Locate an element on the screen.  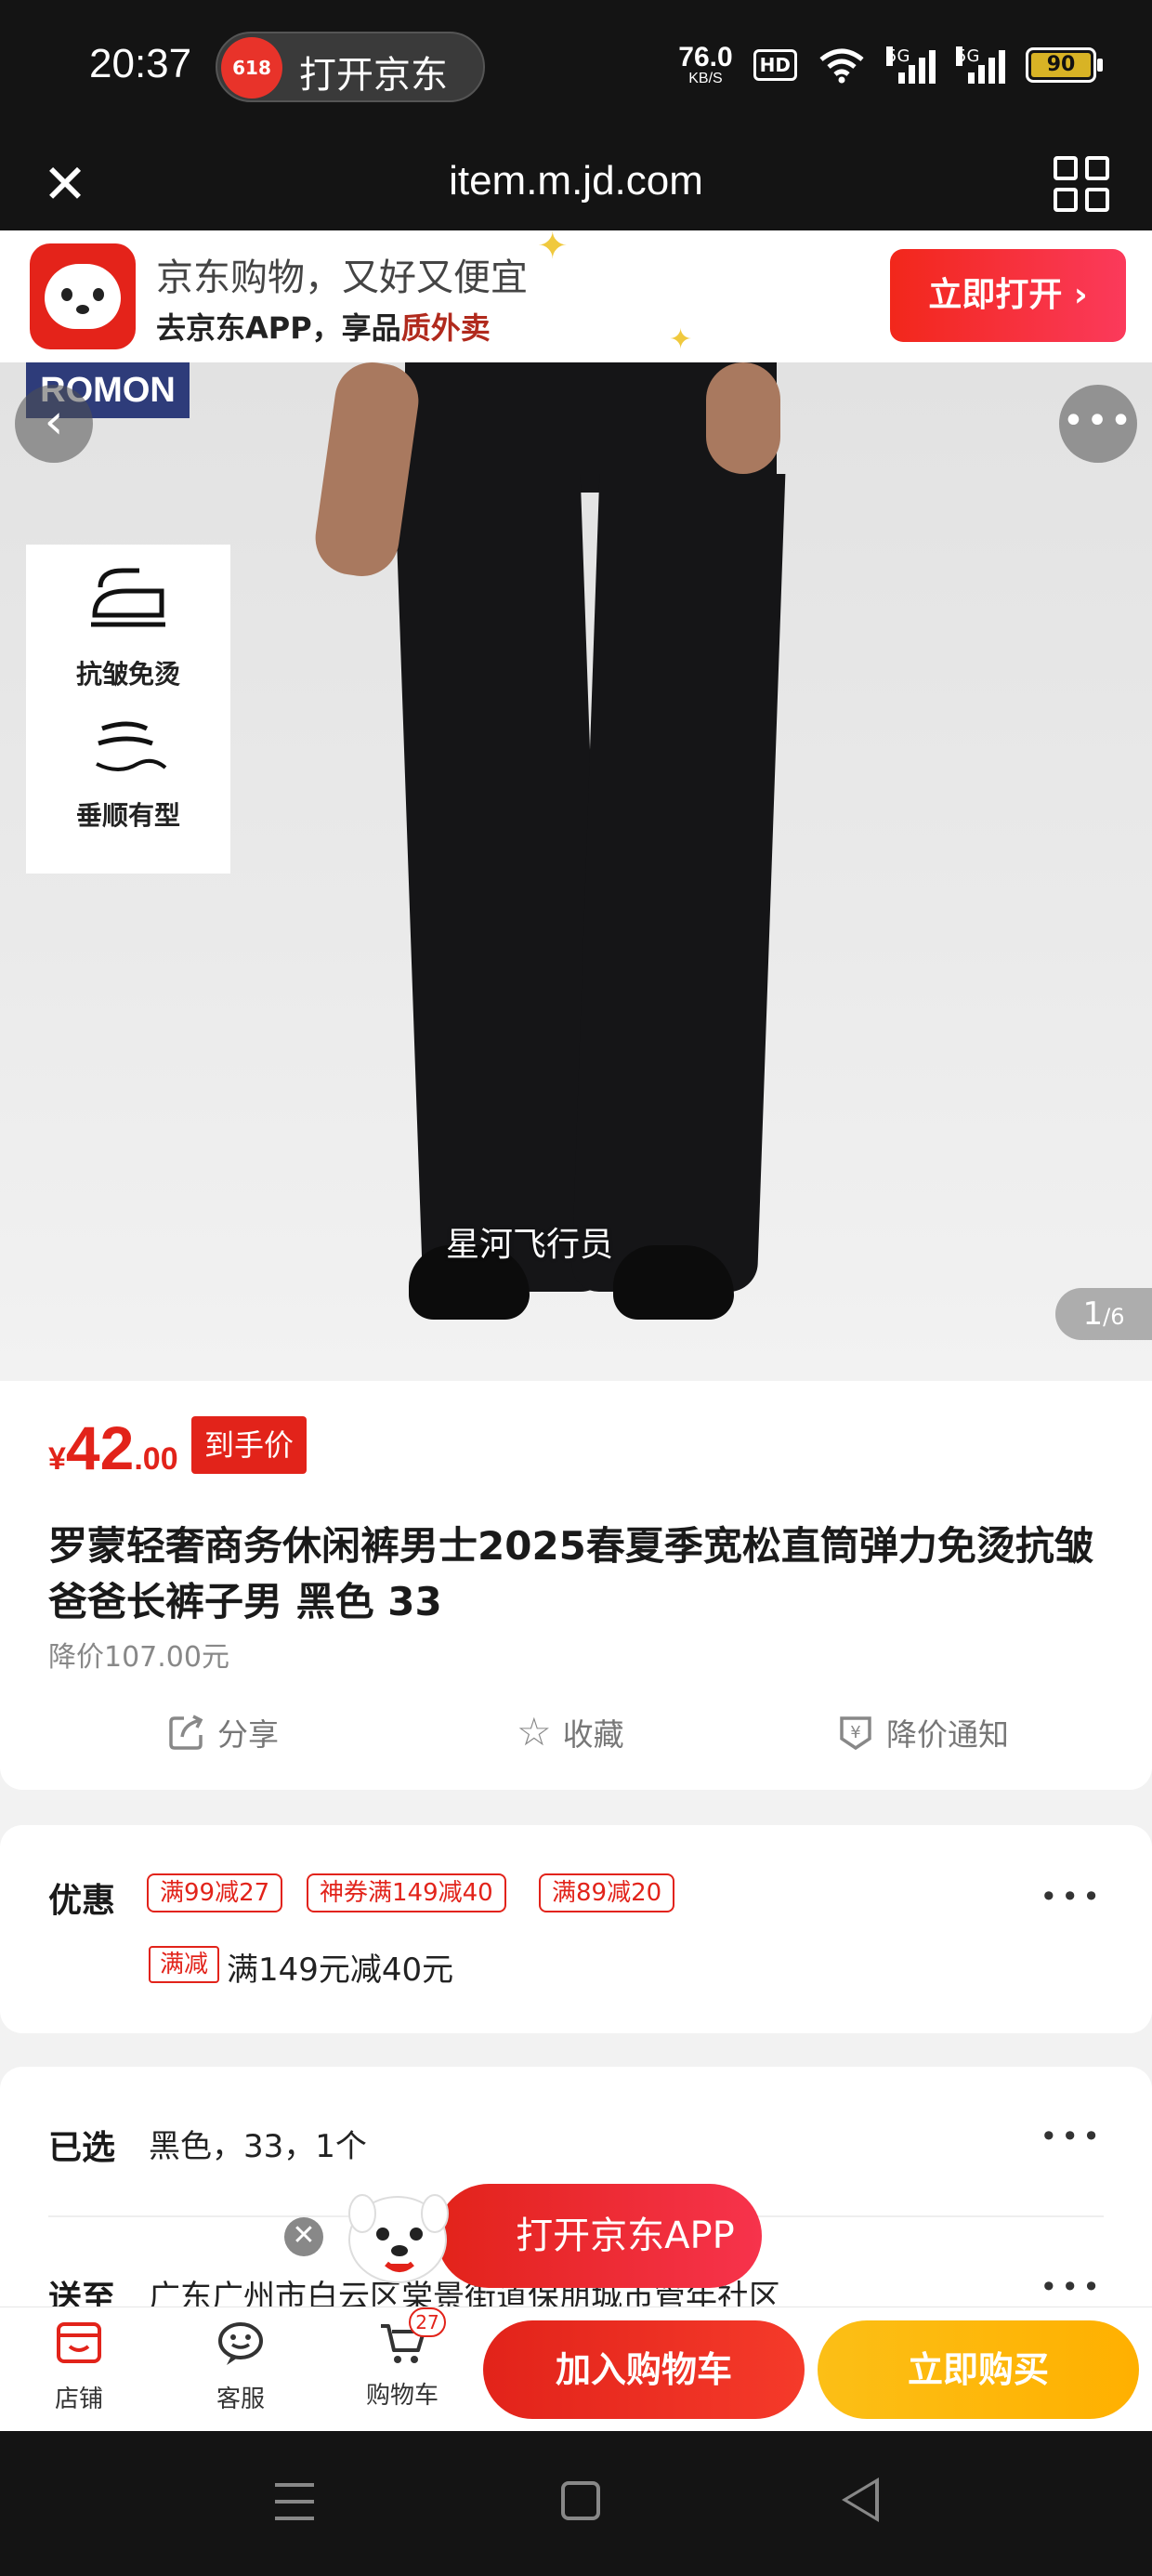
cart-button: 27 购物车 is located at coordinates (402, 2359).